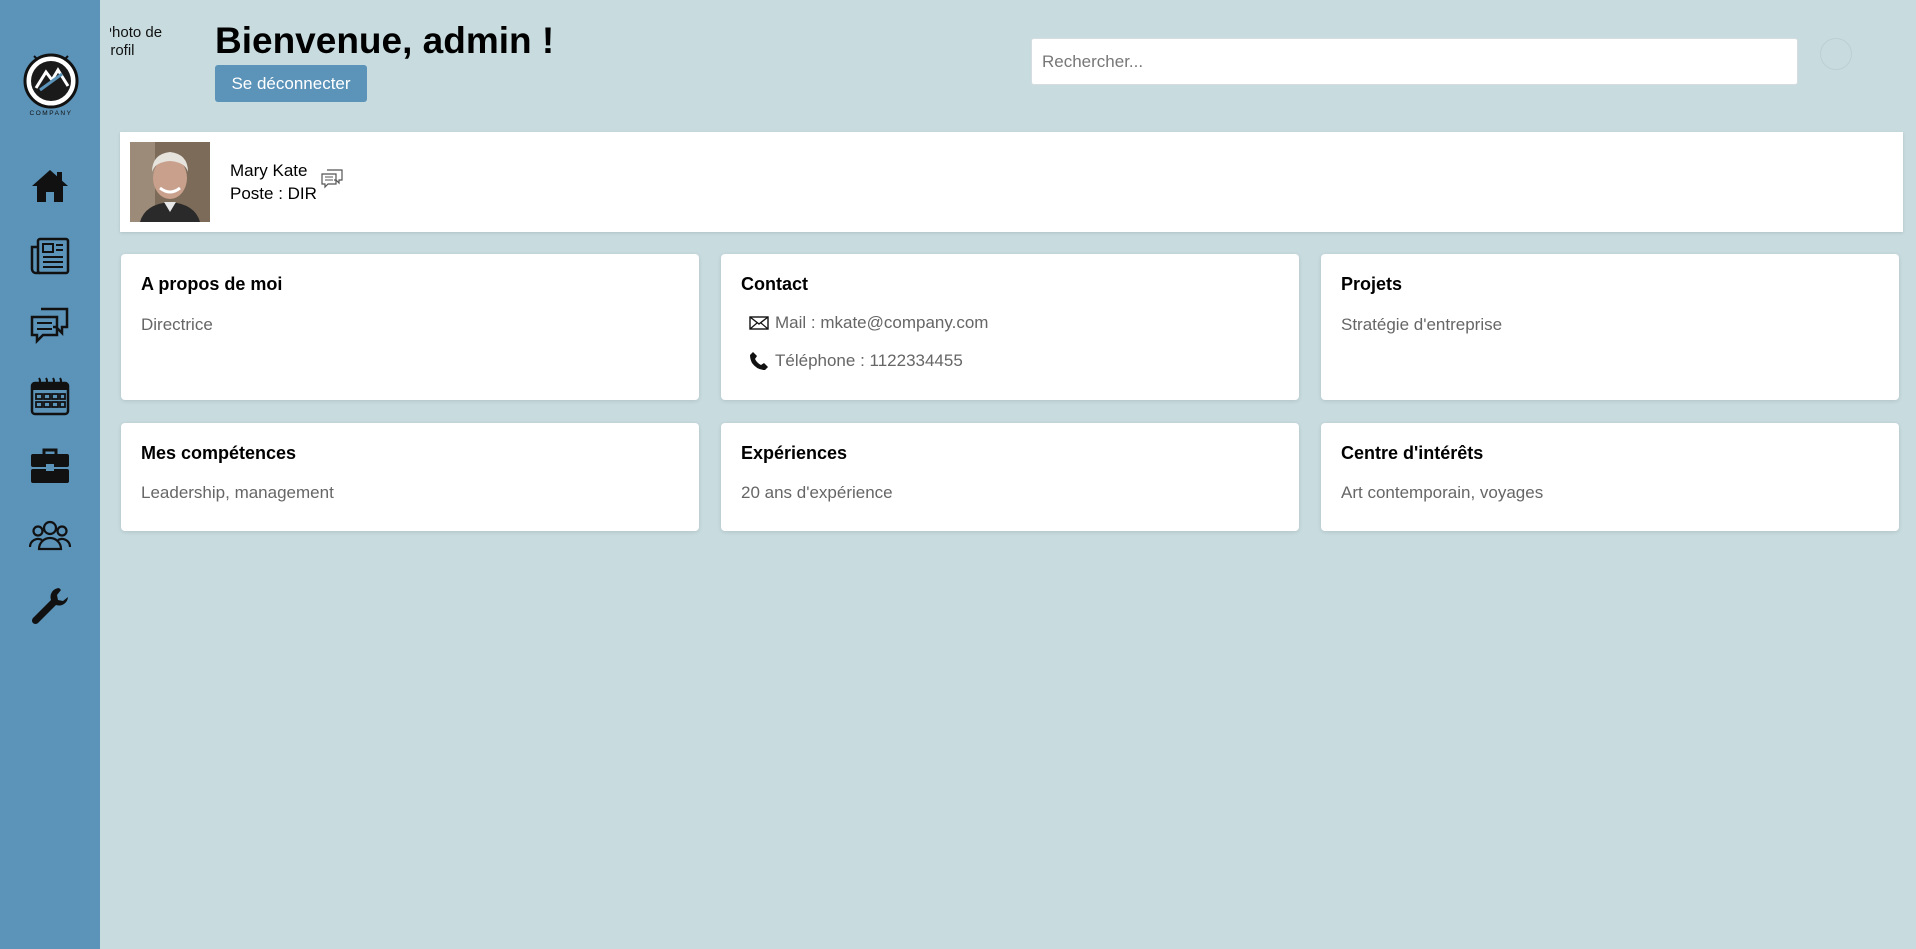 Image resolution: width=1916 pixels, height=949 pixels. What do you see at coordinates (882, 322) in the screenshot?
I see `contact-mail-text: Mail : mkate@company.com` at bounding box center [882, 322].